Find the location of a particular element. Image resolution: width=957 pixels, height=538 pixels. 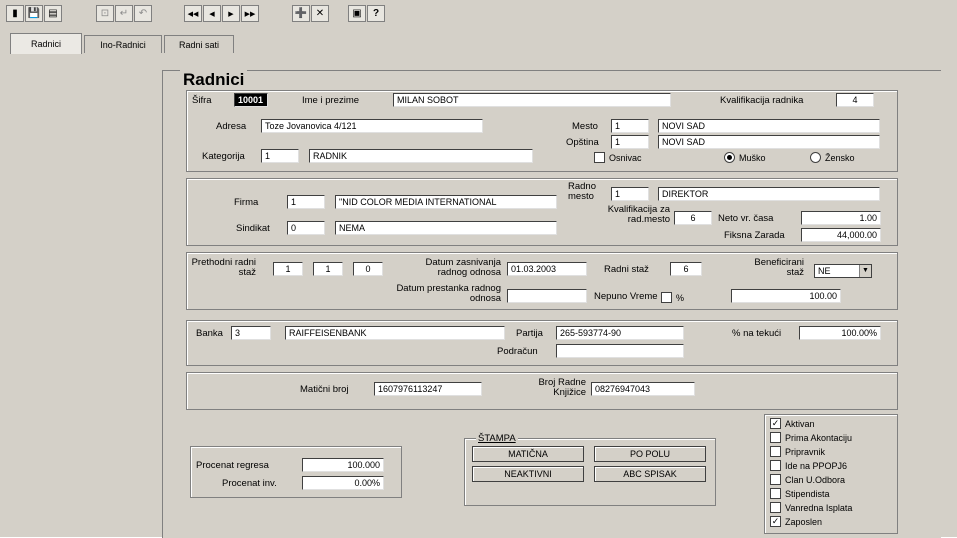

mesto-code-field: 1 is located at coordinates (630, 126).